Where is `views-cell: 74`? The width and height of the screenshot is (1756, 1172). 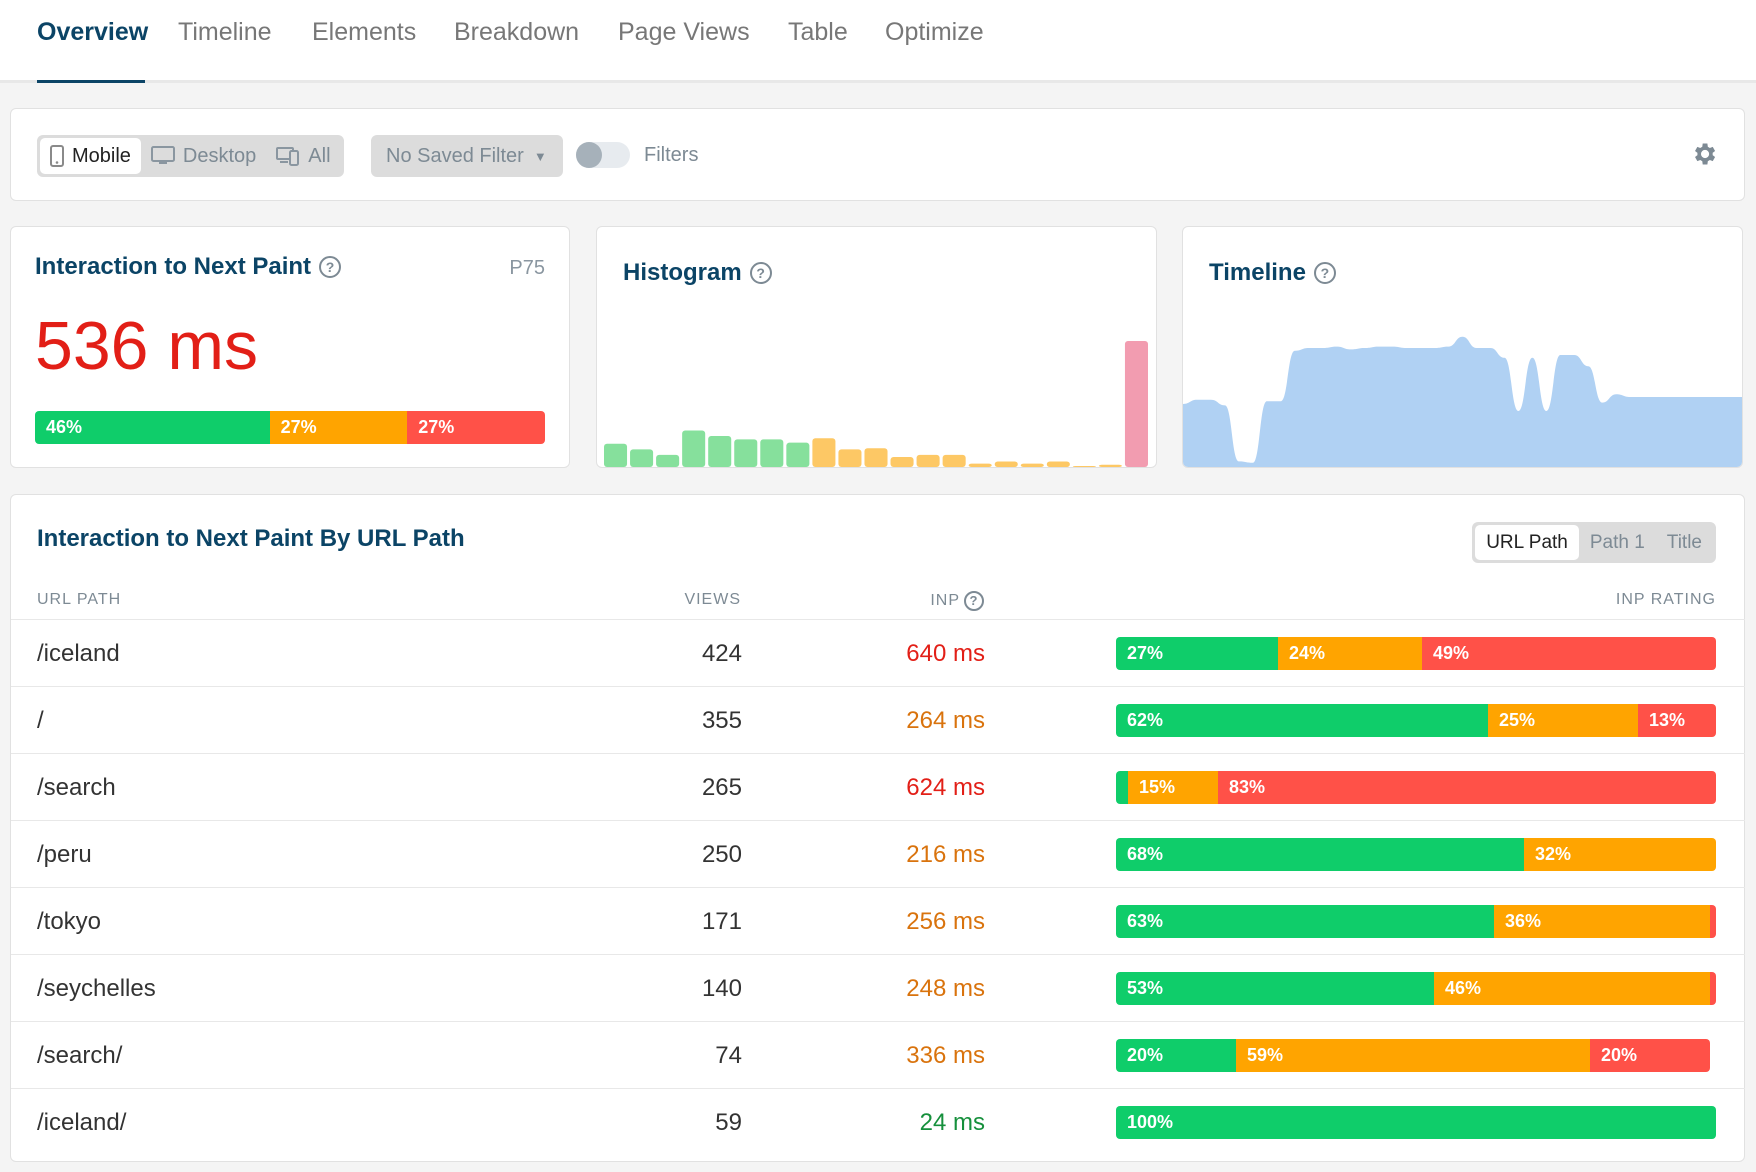
views-cell: 74 is located at coordinates (728, 1055).